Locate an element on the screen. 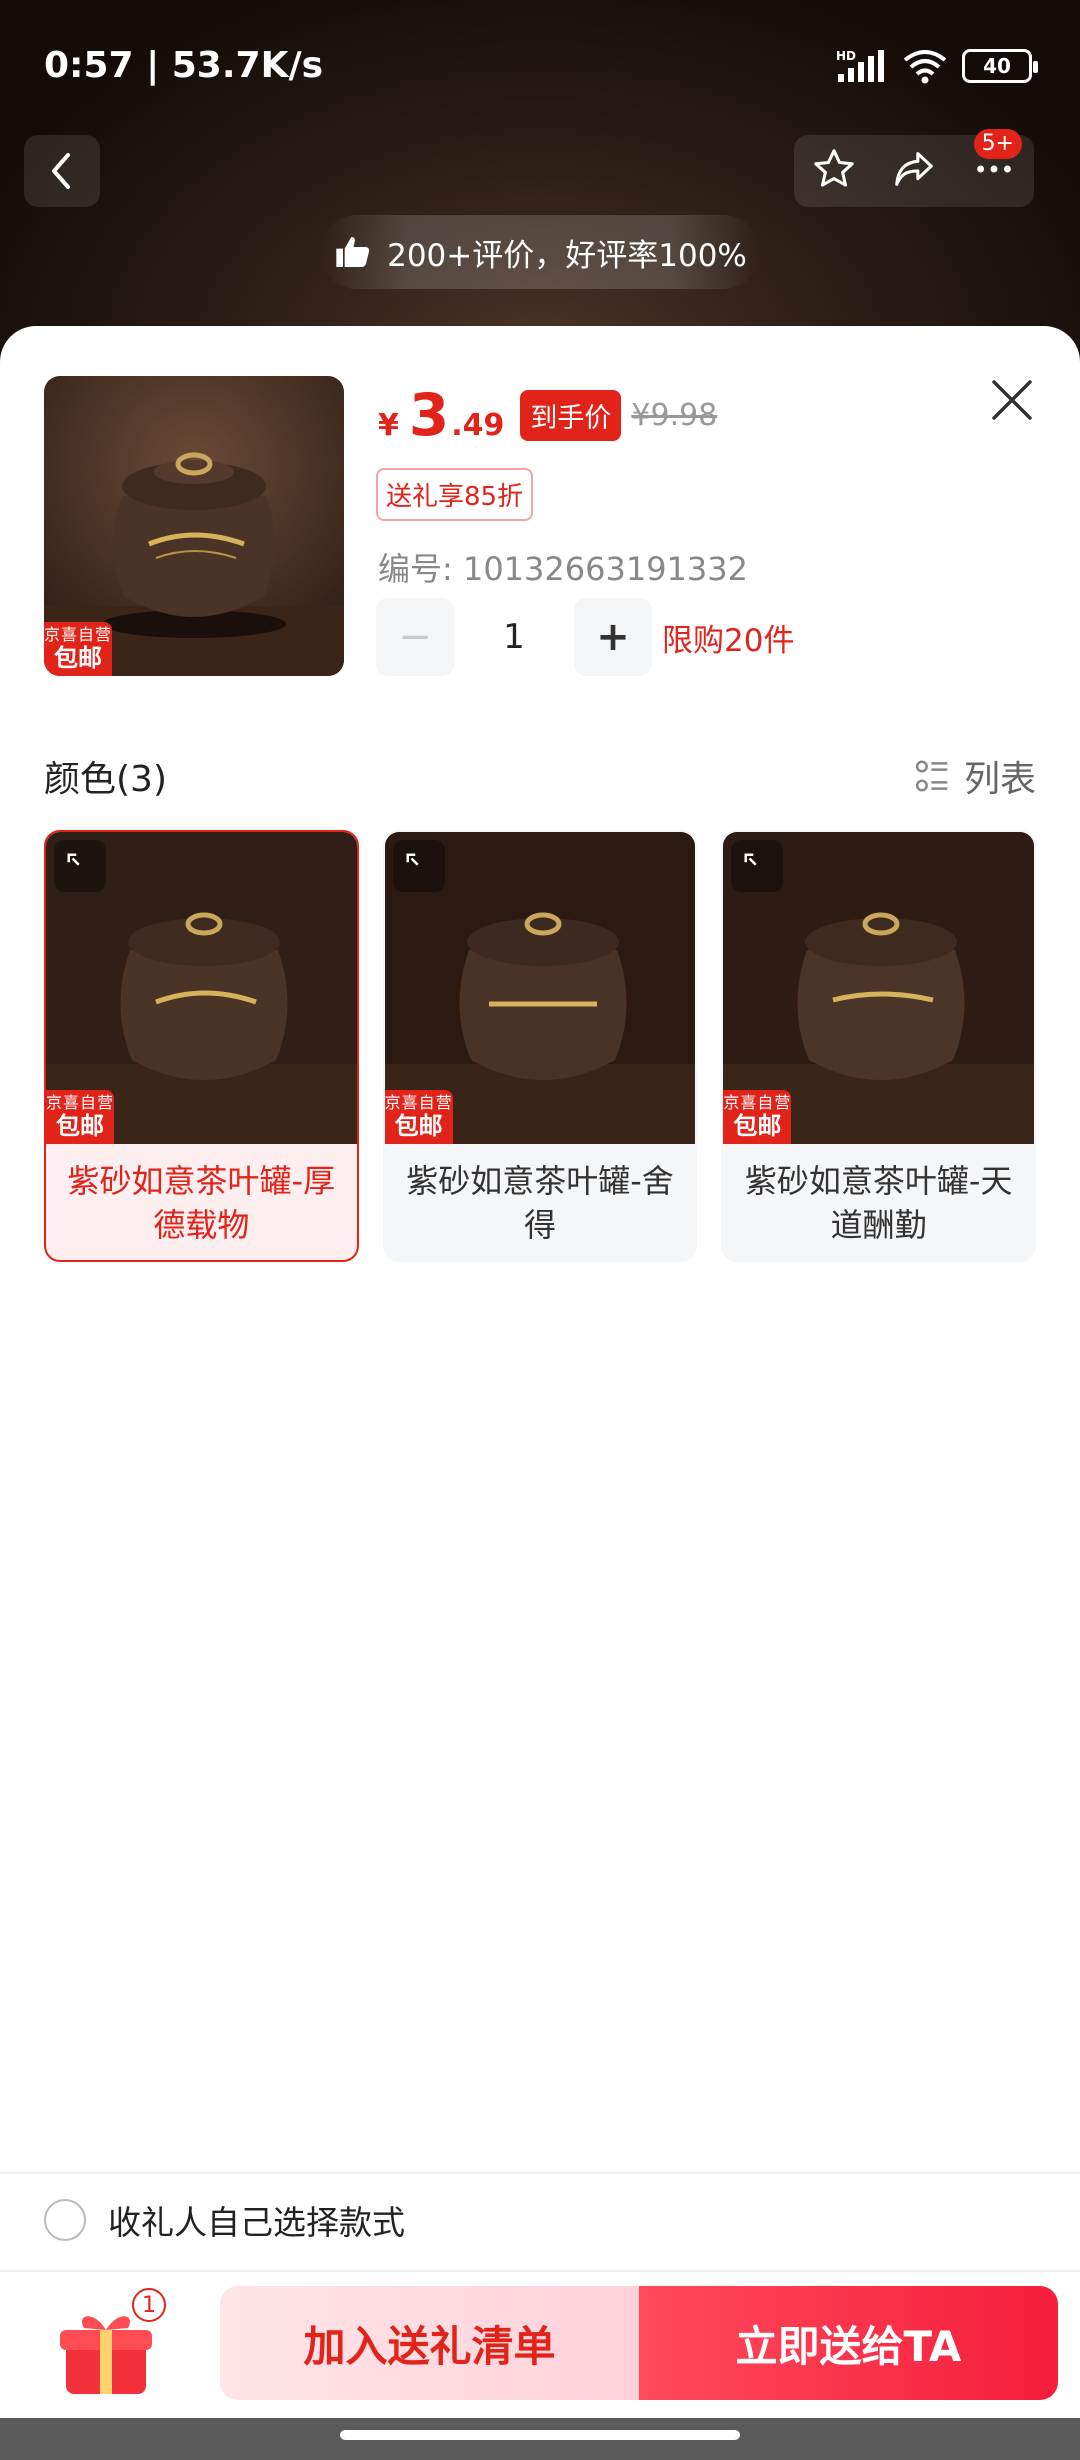 This screenshot has height=2460, width=1080. bottom-action-bar: 1 加入送礼清单 立即送给TA is located at coordinates (540, 2350).